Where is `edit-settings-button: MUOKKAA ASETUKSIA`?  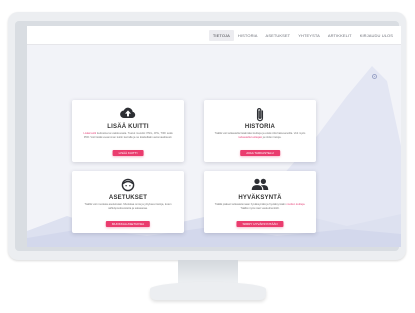
edit-settings-button: MUOKKAA ASETUKSIA is located at coordinates (128, 224).